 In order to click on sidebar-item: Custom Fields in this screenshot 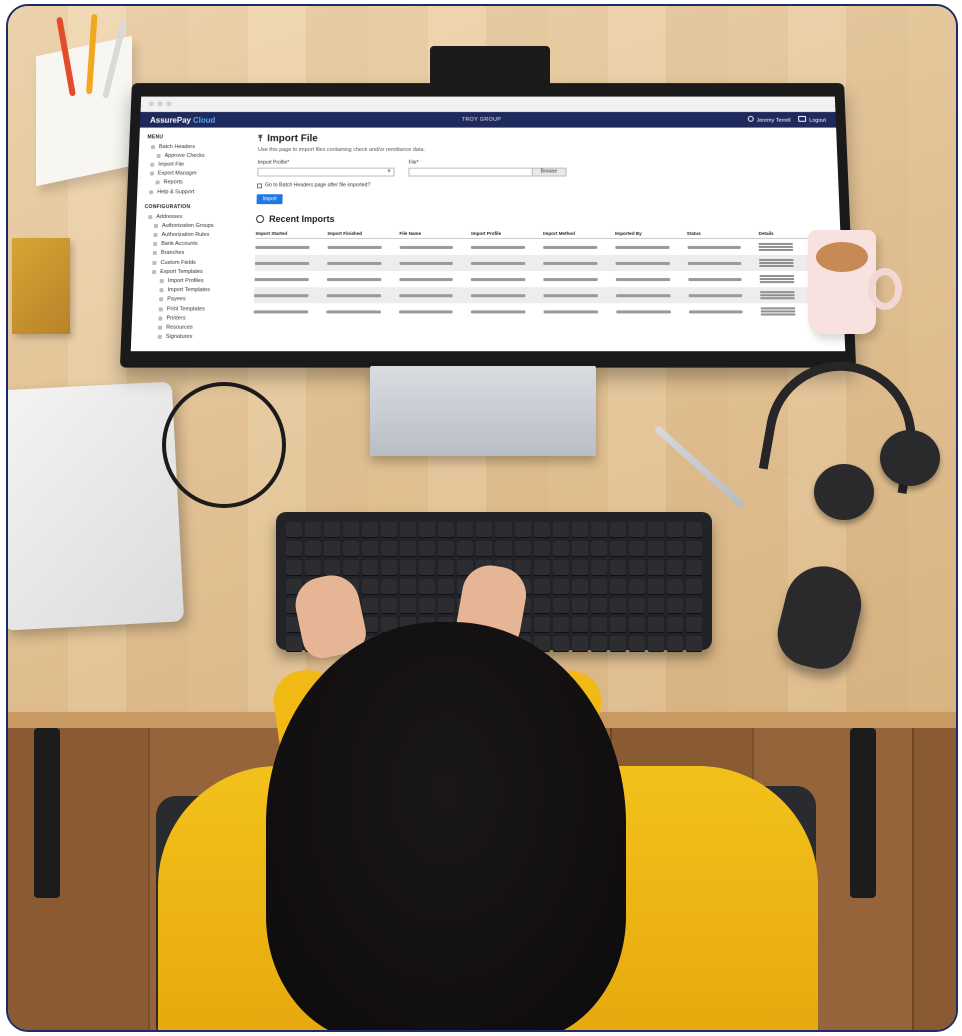, I will do `click(189, 262)`.